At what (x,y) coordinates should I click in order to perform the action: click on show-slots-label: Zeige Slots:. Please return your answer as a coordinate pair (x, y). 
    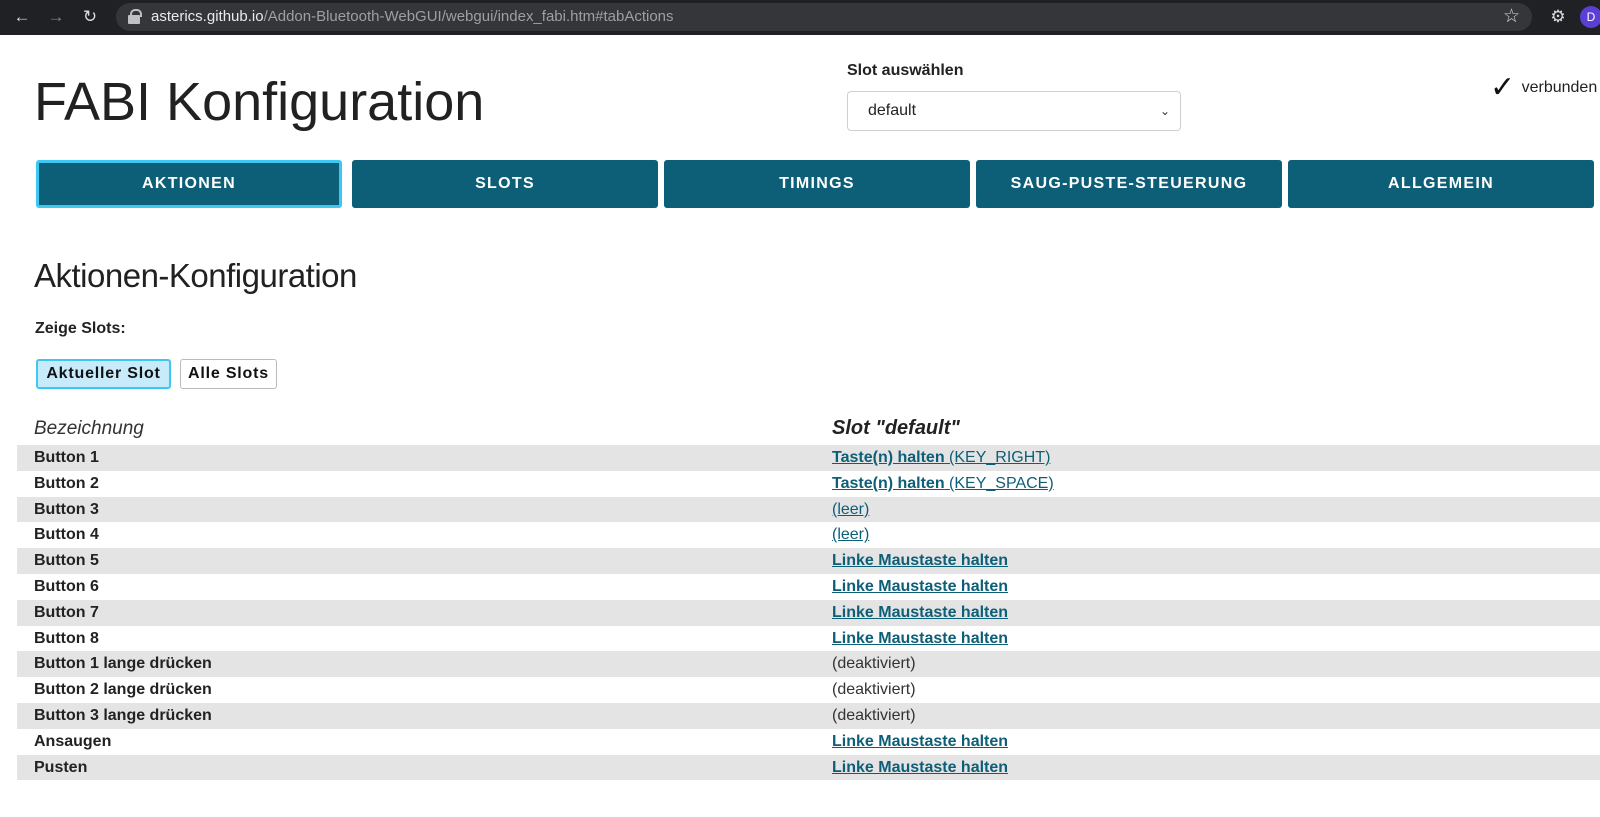
    Looking at the image, I should click on (80, 328).